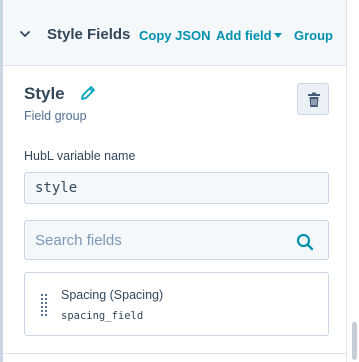 The height and width of the screenshot is (362, 359). What do you see at coordinates (102, 316) in the screenshot?
I see `field-variable-name: spacing_field` at bounding box center [102, 316].